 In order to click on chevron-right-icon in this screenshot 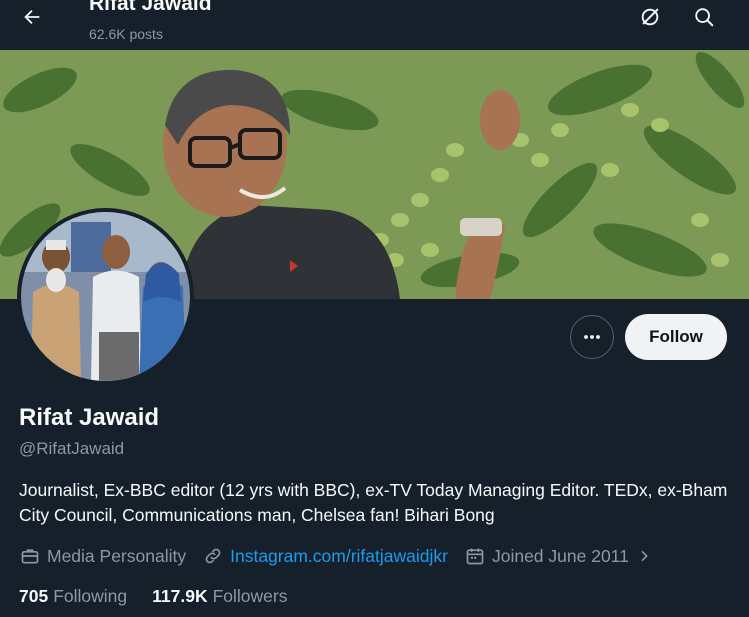, I will do `click(644, 556)`.